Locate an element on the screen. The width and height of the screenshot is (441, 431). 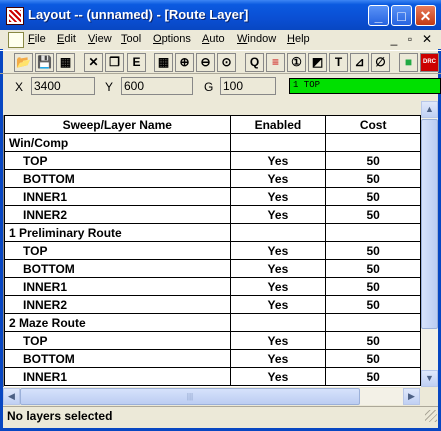
sweep-group-row: 2 Maze Route is located at coordinates (212, 322).